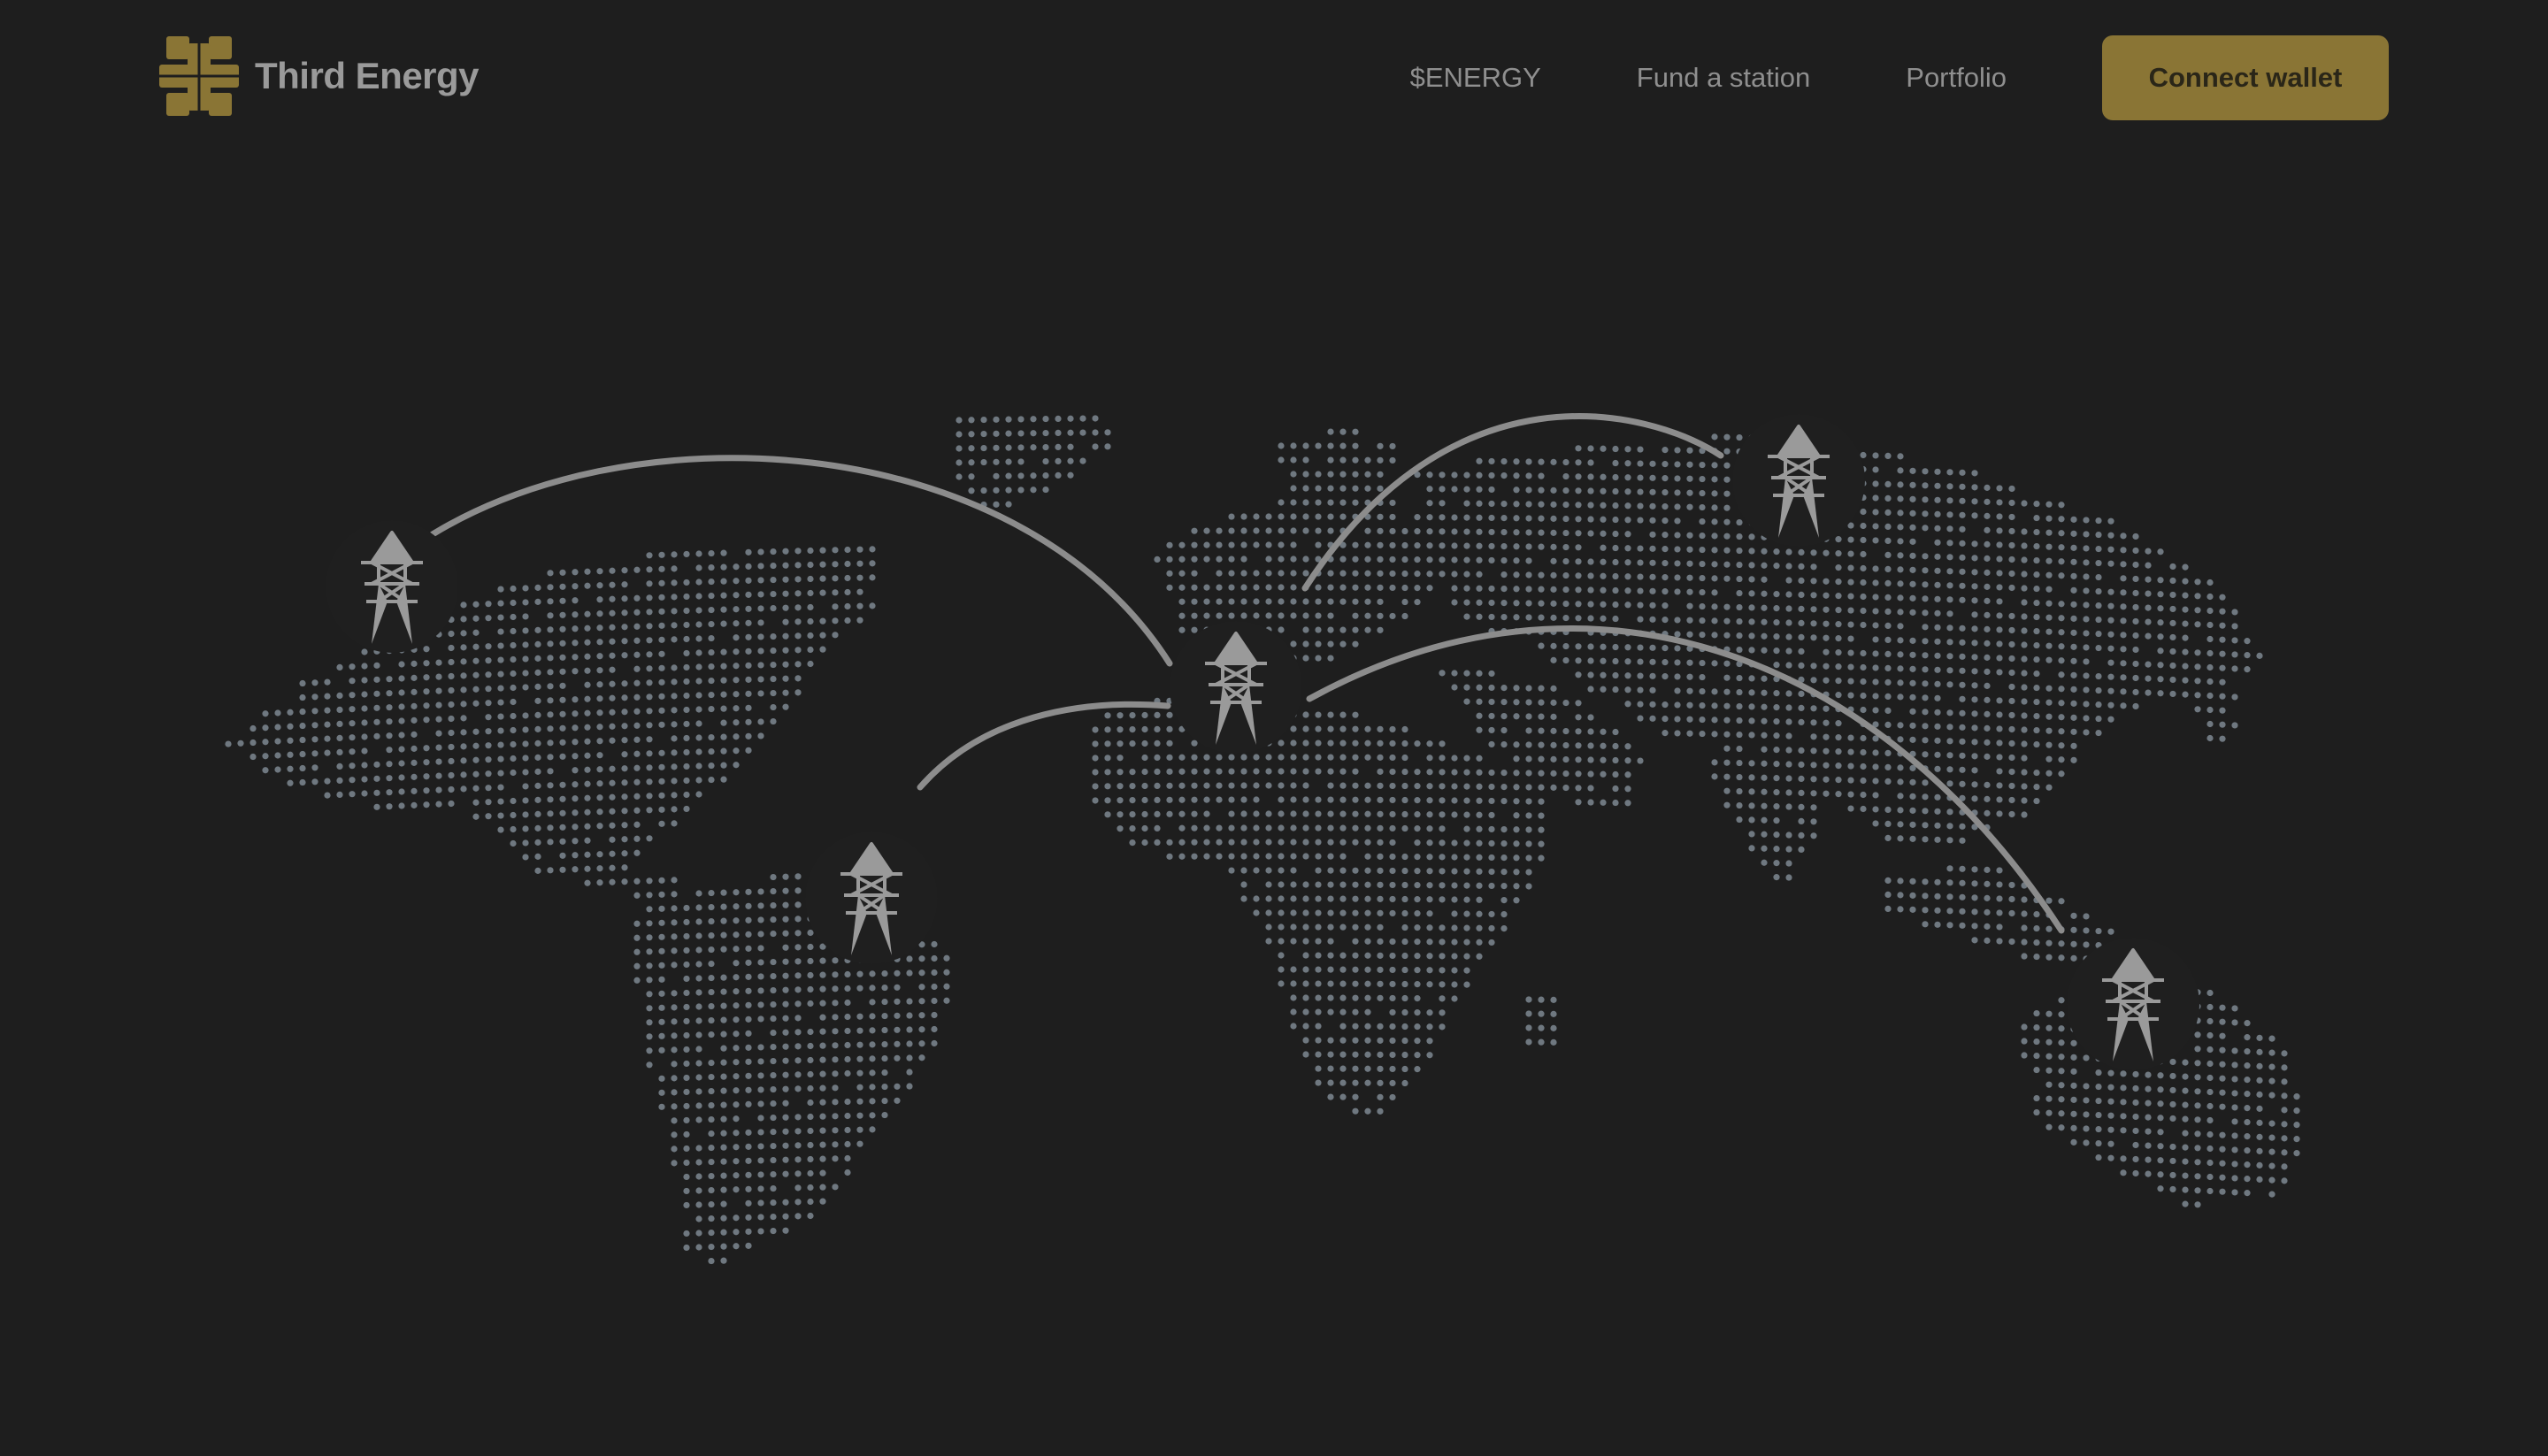 Image resolution: width=2548 pixels, height=1456 pixels. I want to click on station-asia, so click(1799, 480).